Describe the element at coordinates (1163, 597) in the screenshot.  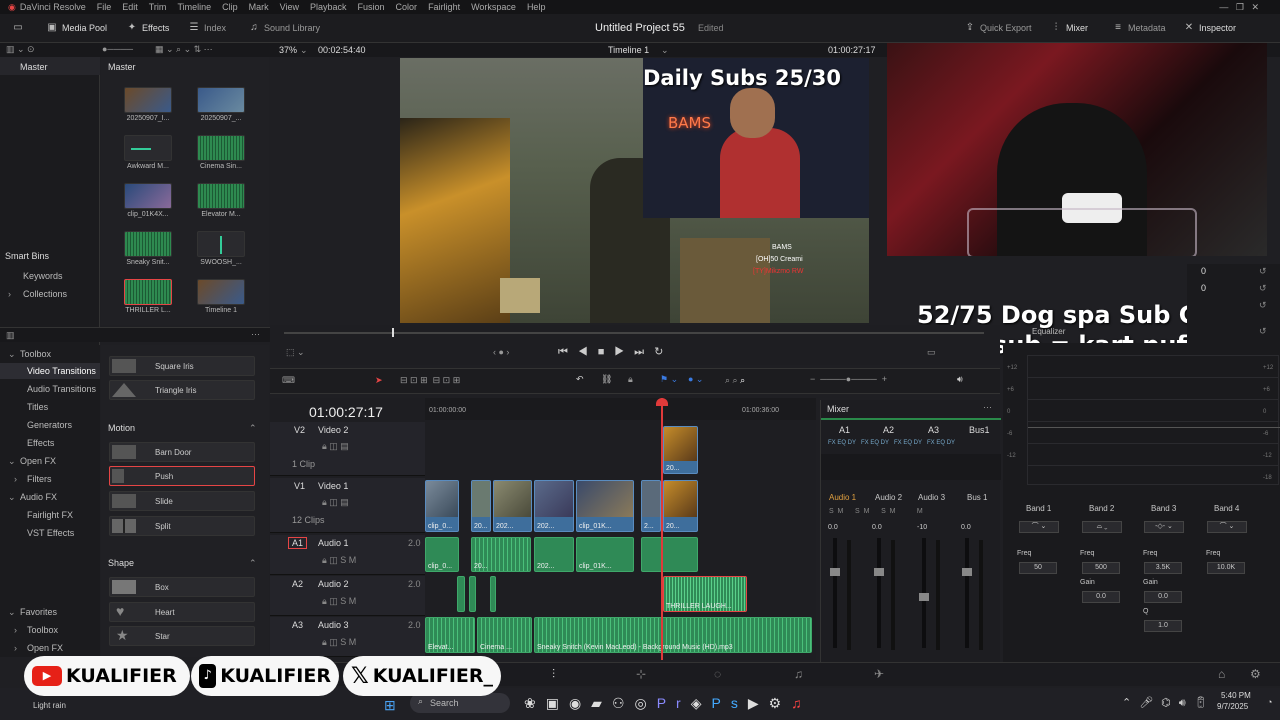
I see `gain-field: 0.0` at that location.